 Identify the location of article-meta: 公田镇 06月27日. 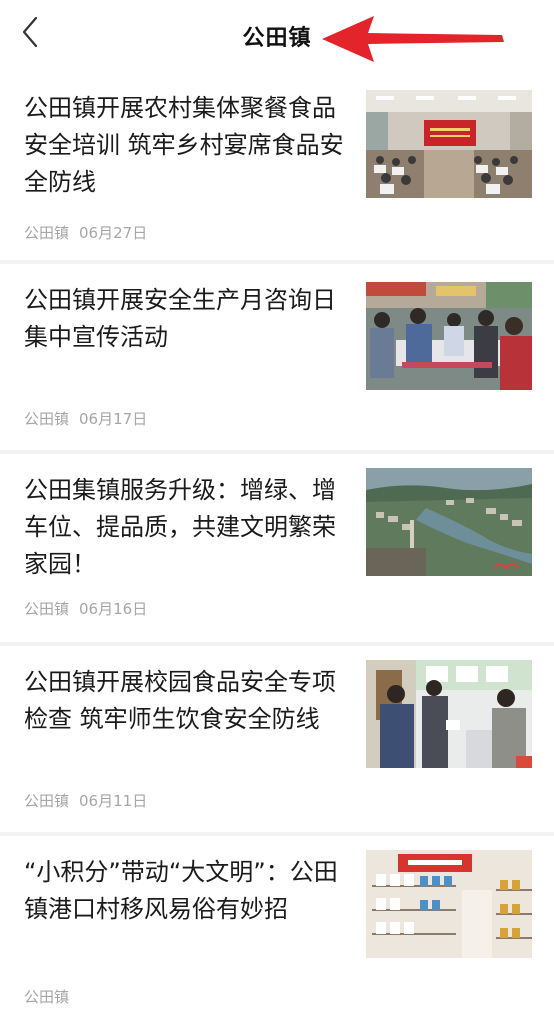
(85, 232).